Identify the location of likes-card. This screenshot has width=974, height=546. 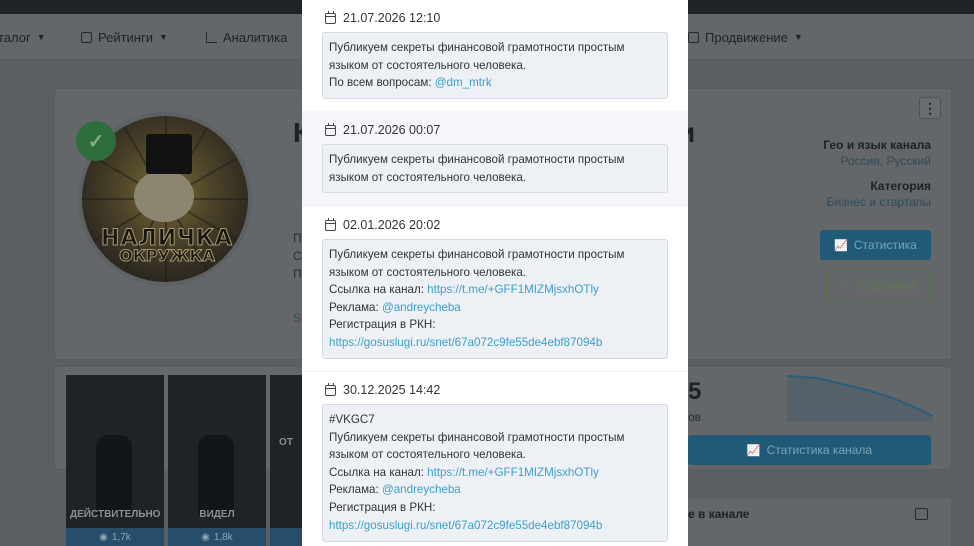
(810, 521).